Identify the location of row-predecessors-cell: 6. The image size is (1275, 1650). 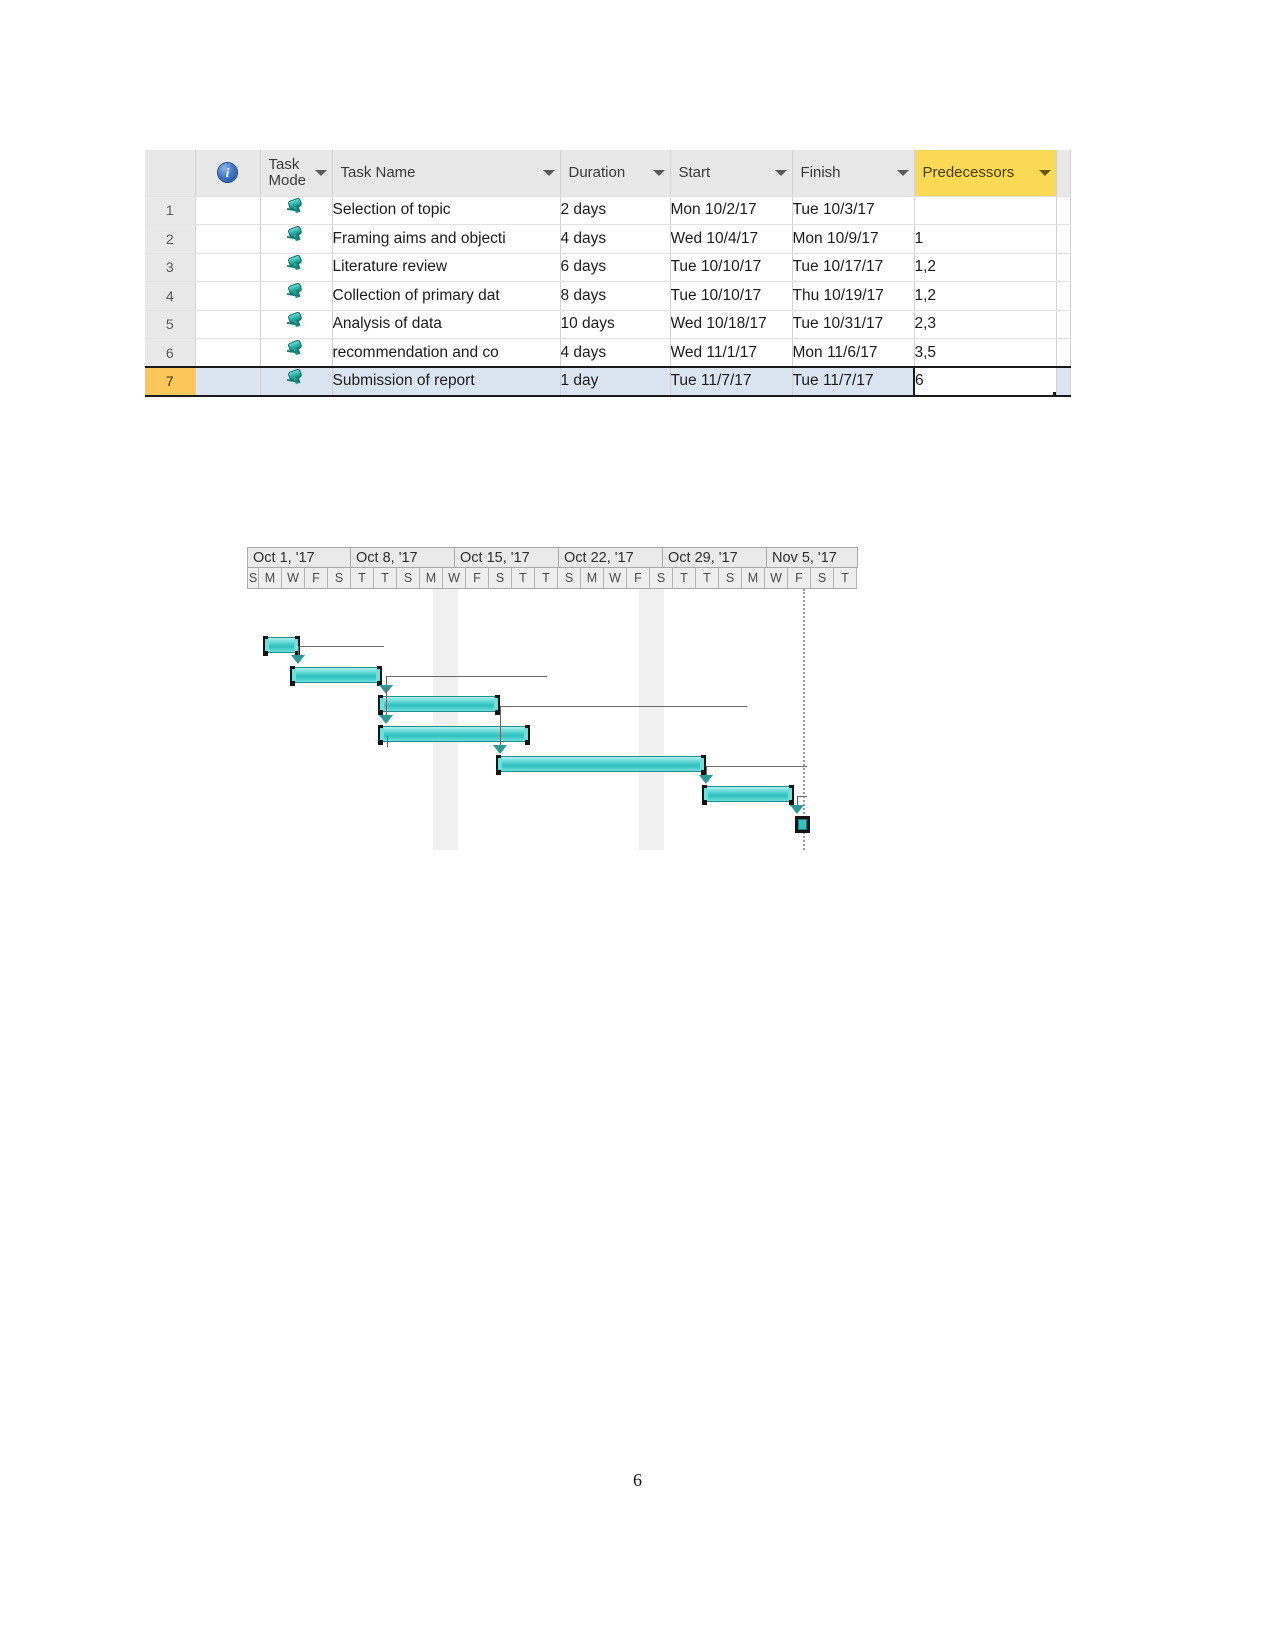
(985, 381).